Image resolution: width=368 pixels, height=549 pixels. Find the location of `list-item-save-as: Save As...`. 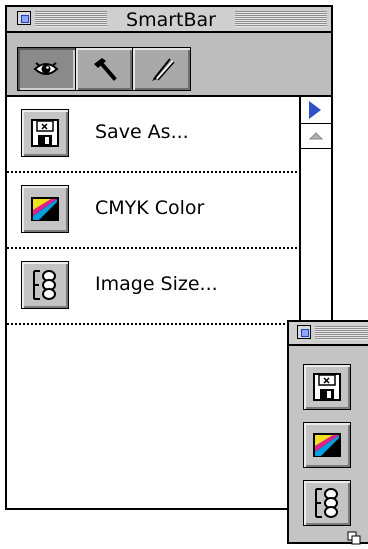

list-item-save-as: Save As... is located at coordinates (152, 135).